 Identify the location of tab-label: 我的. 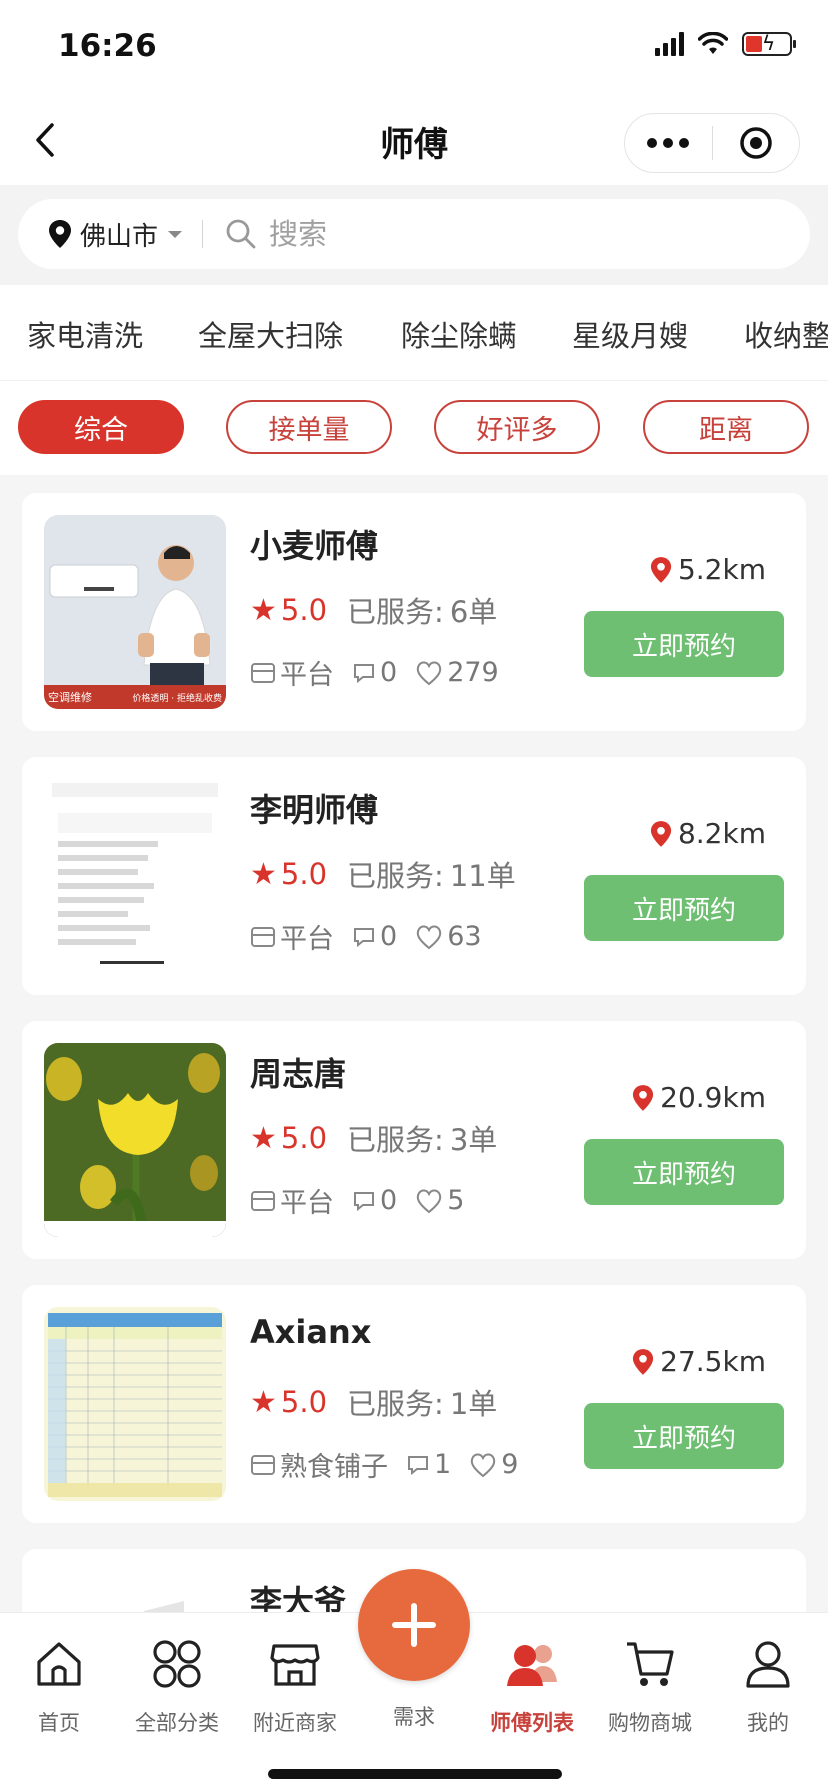
(768, 1723).